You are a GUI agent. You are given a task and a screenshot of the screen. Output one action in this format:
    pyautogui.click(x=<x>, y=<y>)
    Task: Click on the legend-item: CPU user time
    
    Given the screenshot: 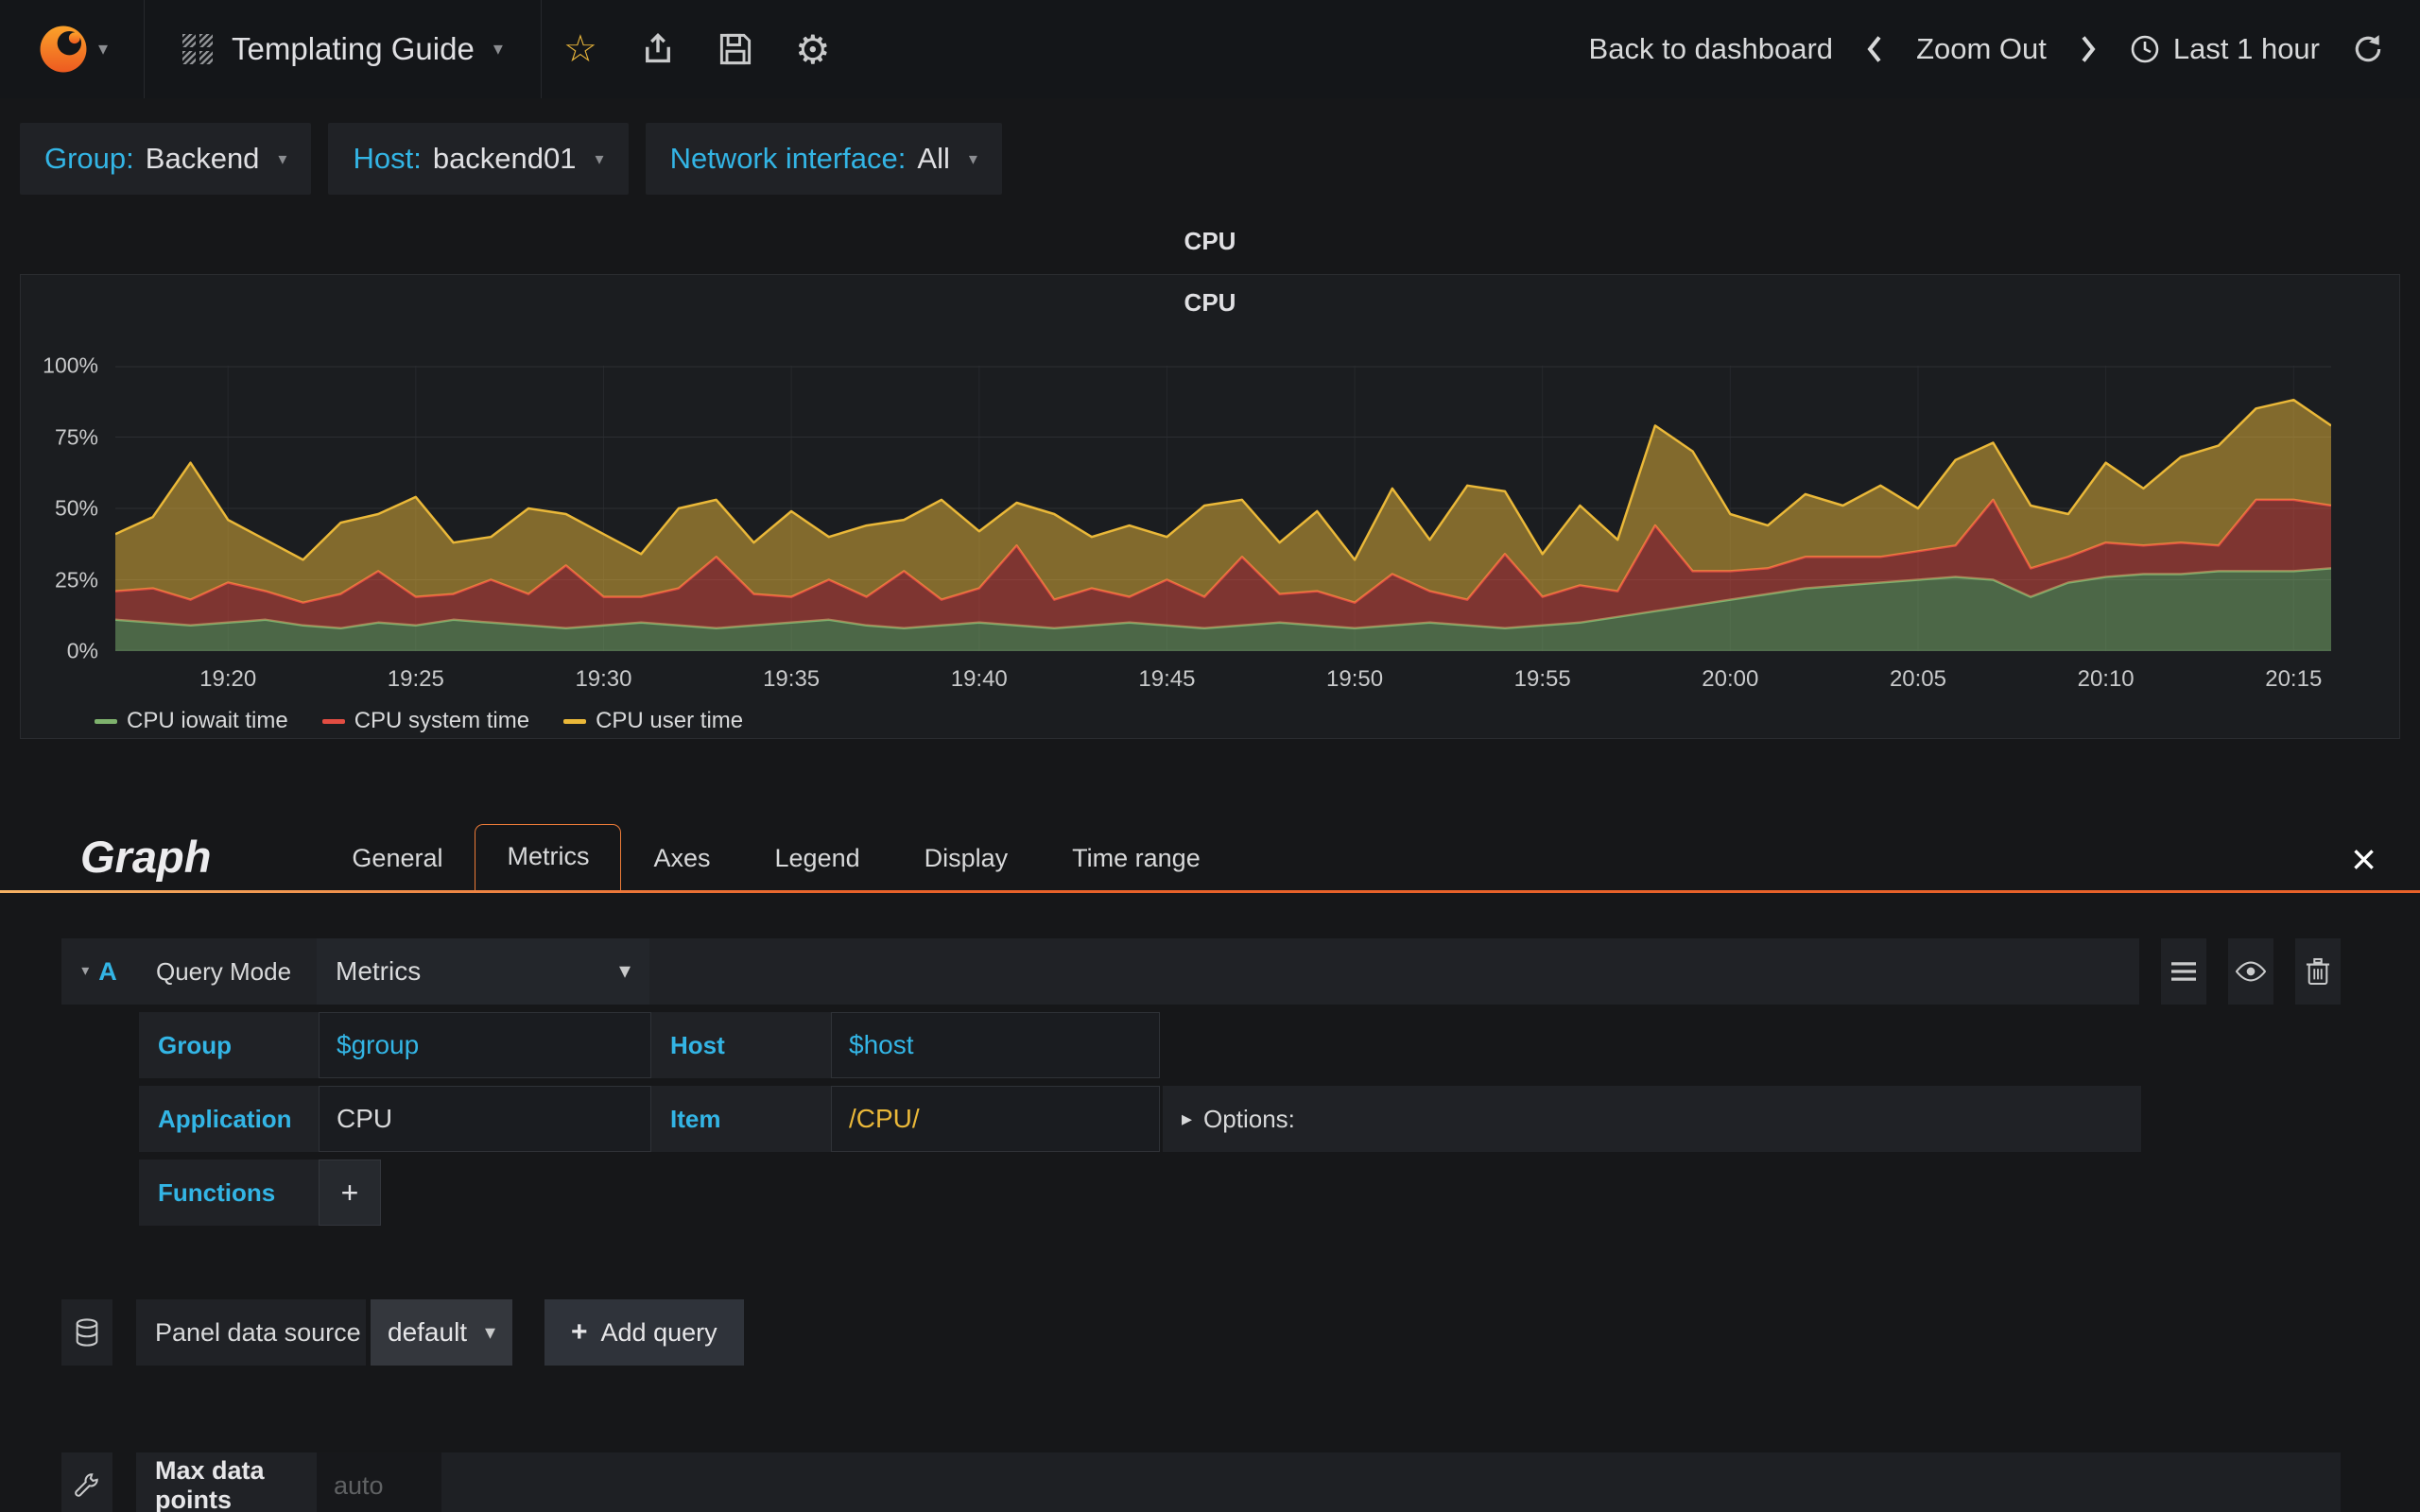 What is the action you would take?
    pyautogui.click(x=653, y=721)
    